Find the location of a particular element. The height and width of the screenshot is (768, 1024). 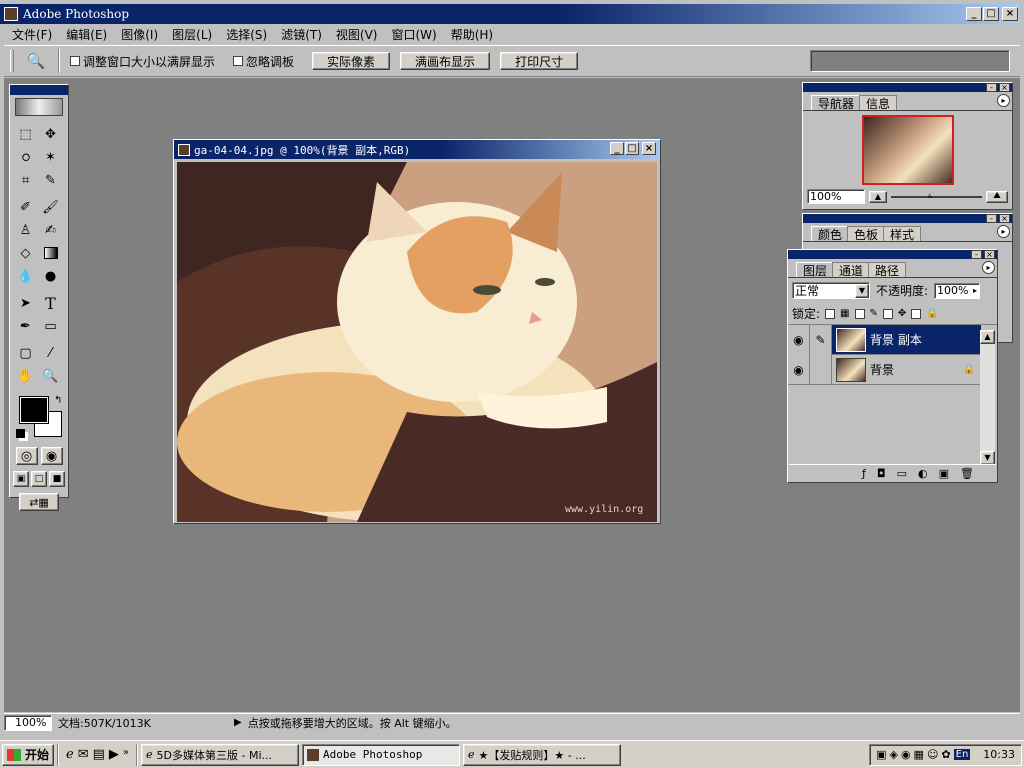

layer-name: 背景 is located at coordinates (882, 369).